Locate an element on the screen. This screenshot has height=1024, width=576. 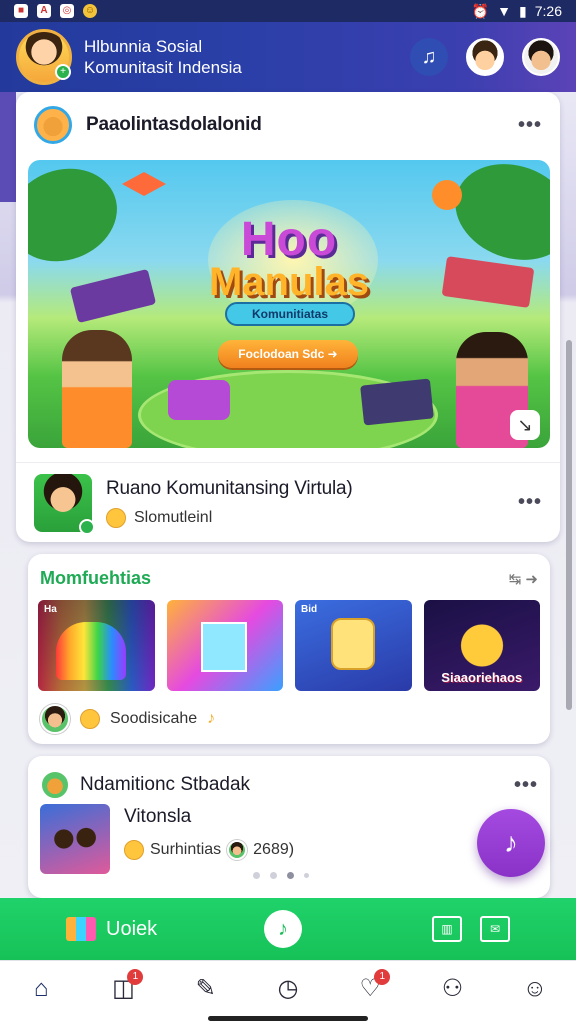
heart-icon: ♡ 1 is located at coordinates (370, 988).